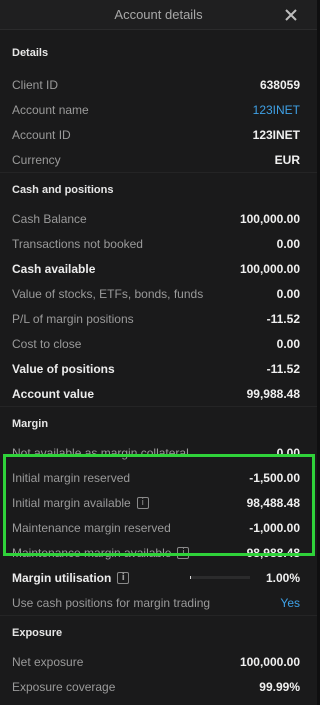  I want to click on section-heading-cash: Cash and positions, so click(158, 189).